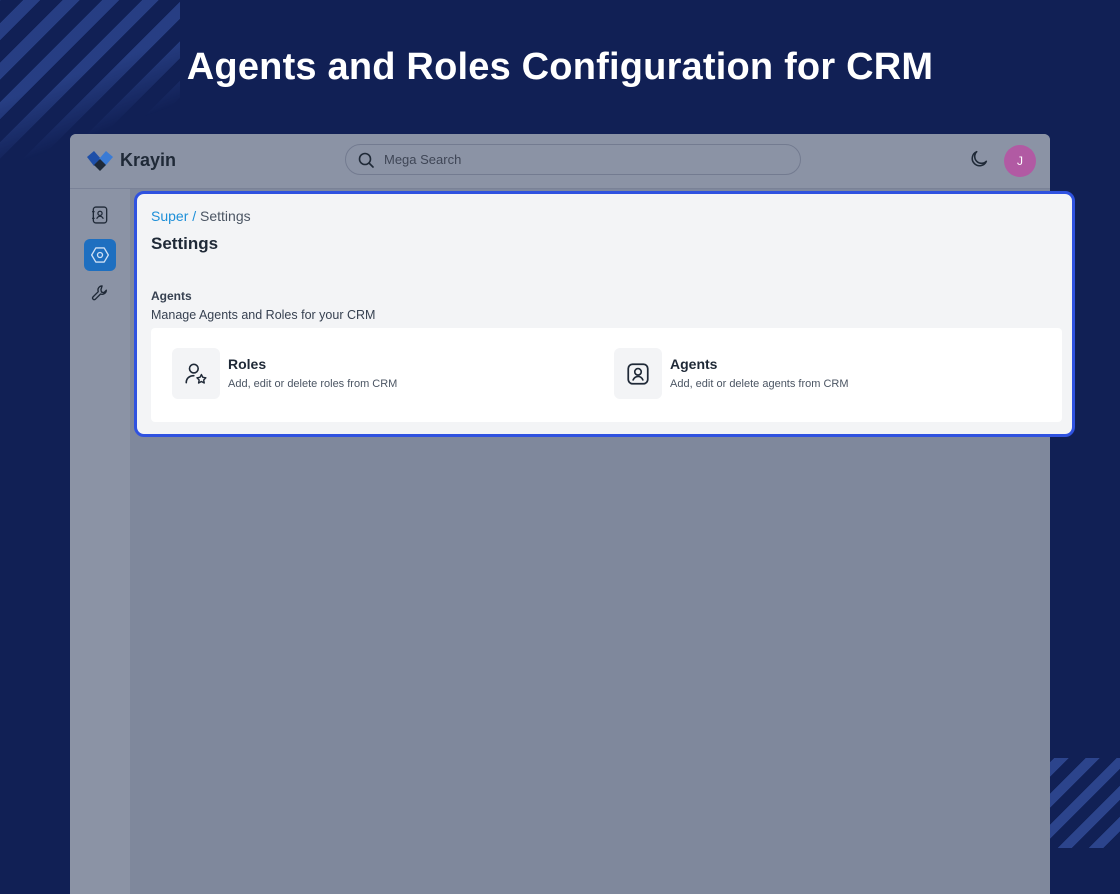  I want to click on page-title: Settings, so click(185, 243).